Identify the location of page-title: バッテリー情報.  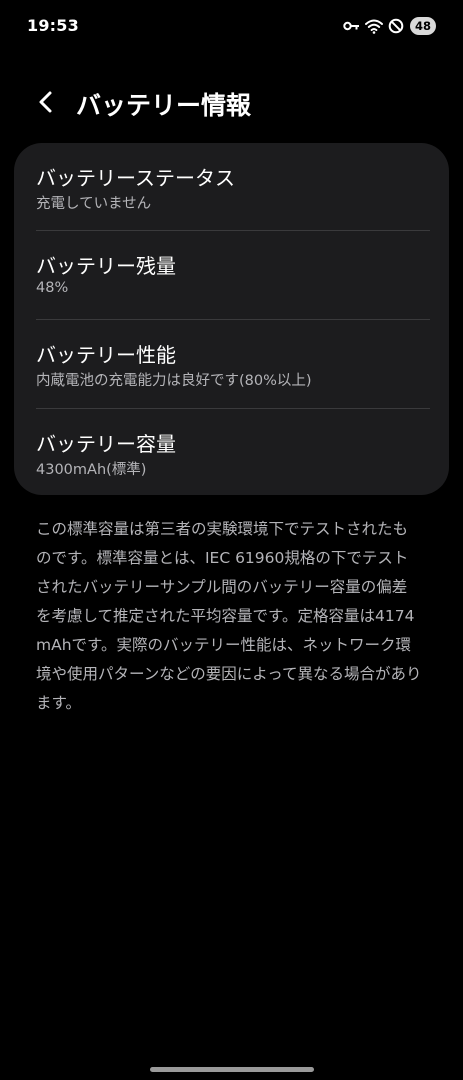
(164, 105).